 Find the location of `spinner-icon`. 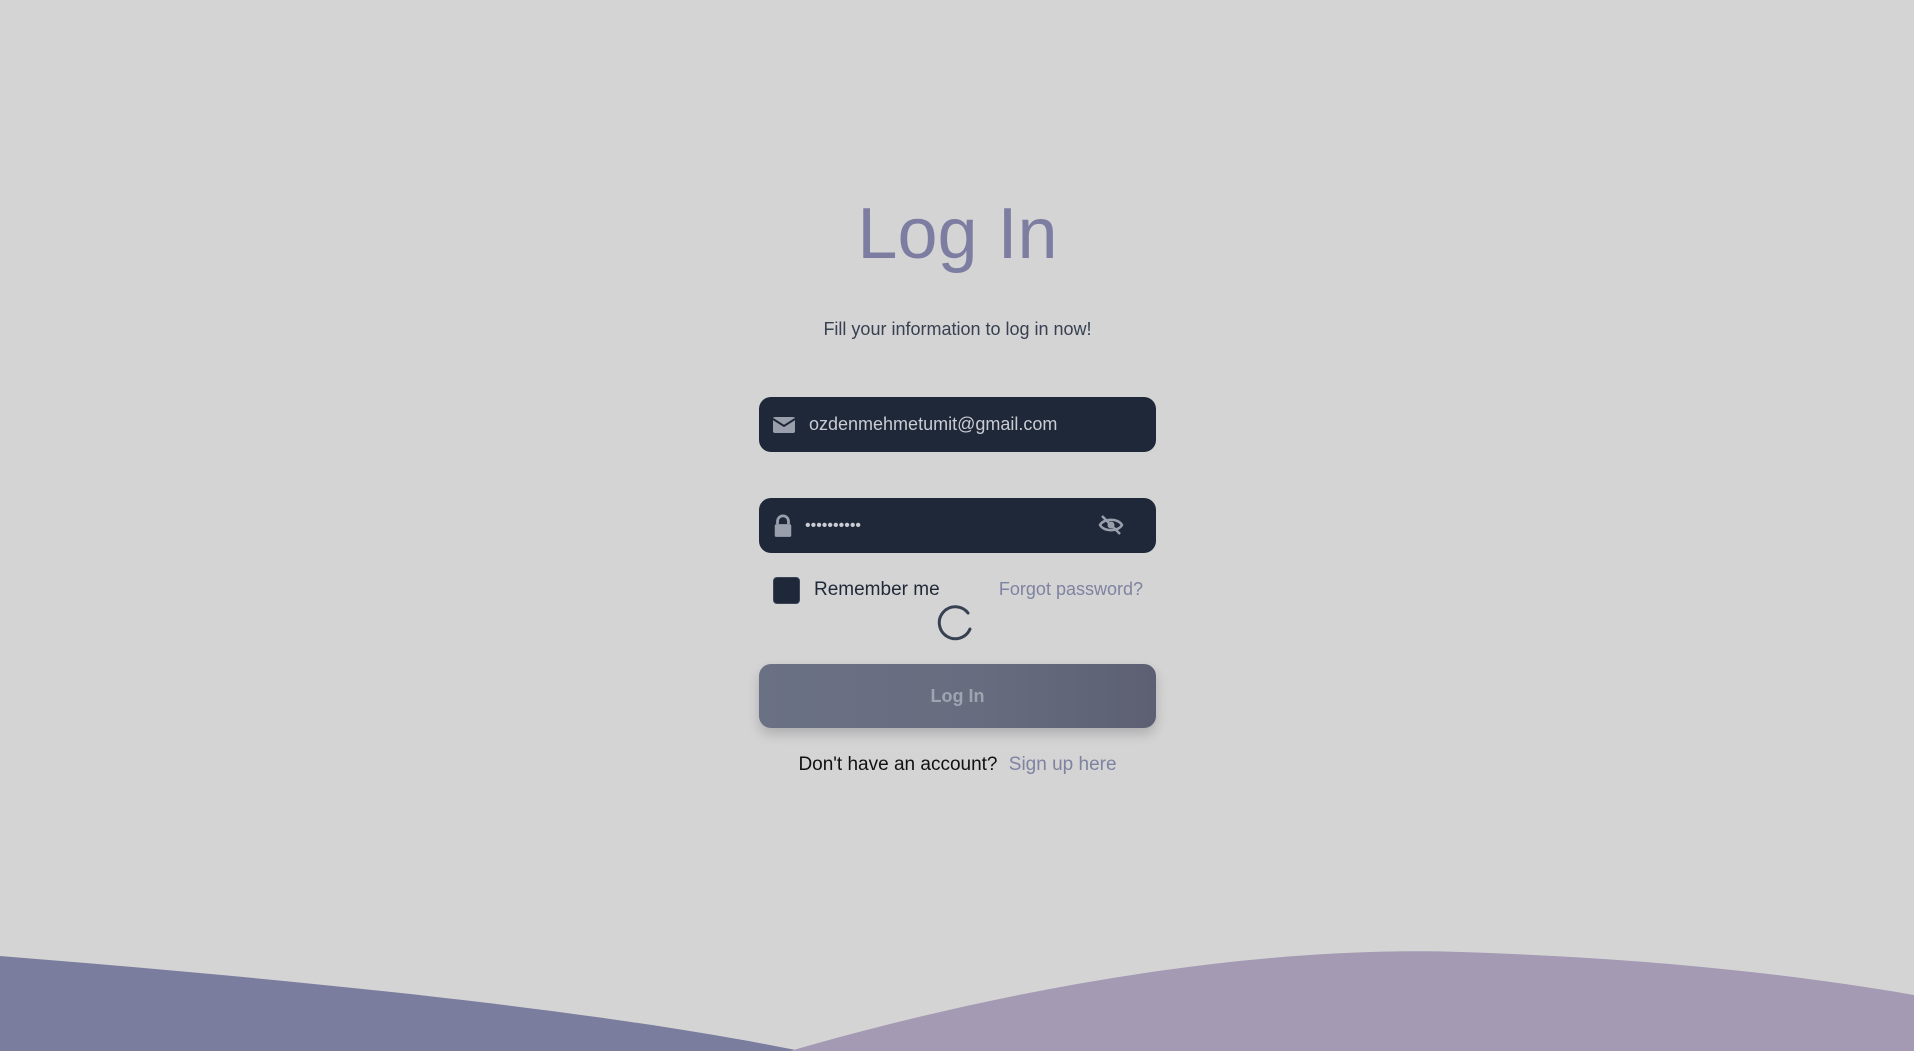

spinner-icon is located at coordinates (954, 623).